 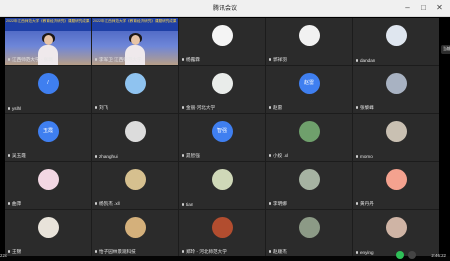 I want to click on participant-name: 赵顺杰, so click(x=277, y=252).